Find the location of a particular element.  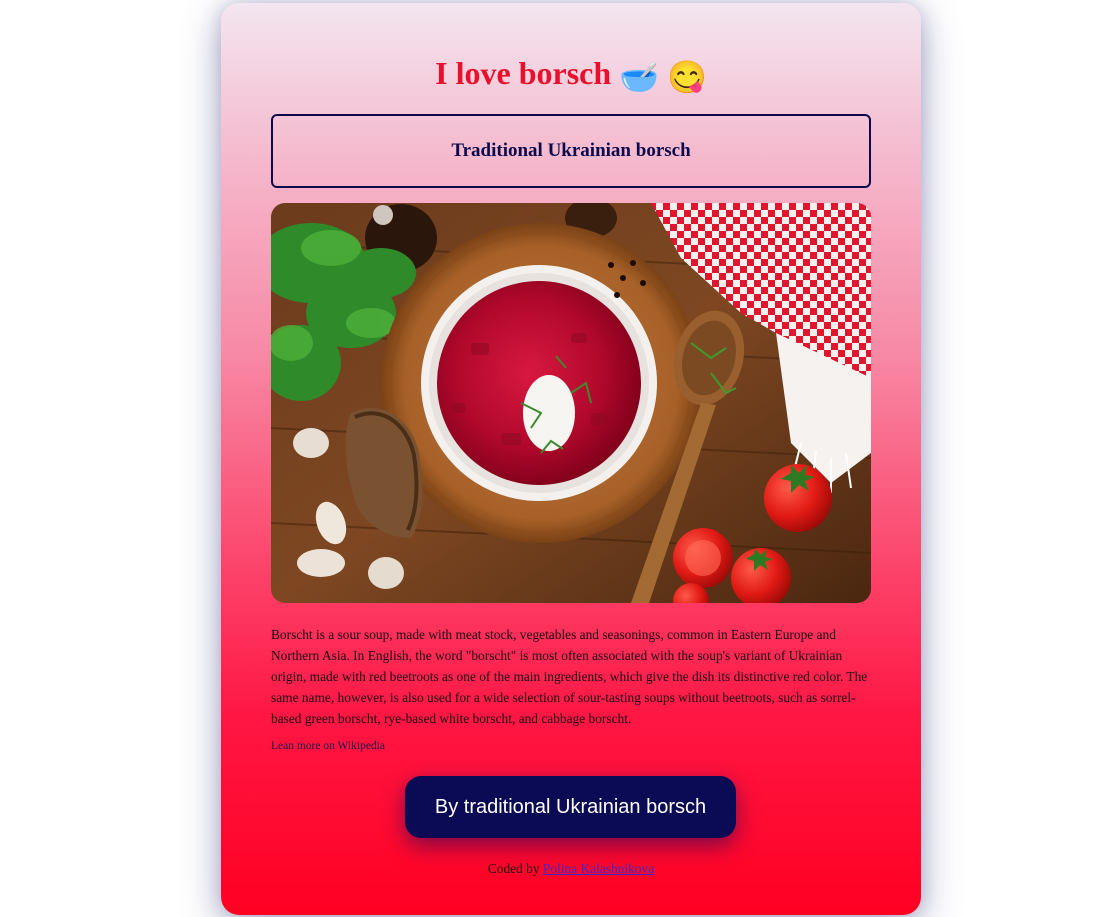

page-title-text: I love borsch is located at coordinates (523, 73).